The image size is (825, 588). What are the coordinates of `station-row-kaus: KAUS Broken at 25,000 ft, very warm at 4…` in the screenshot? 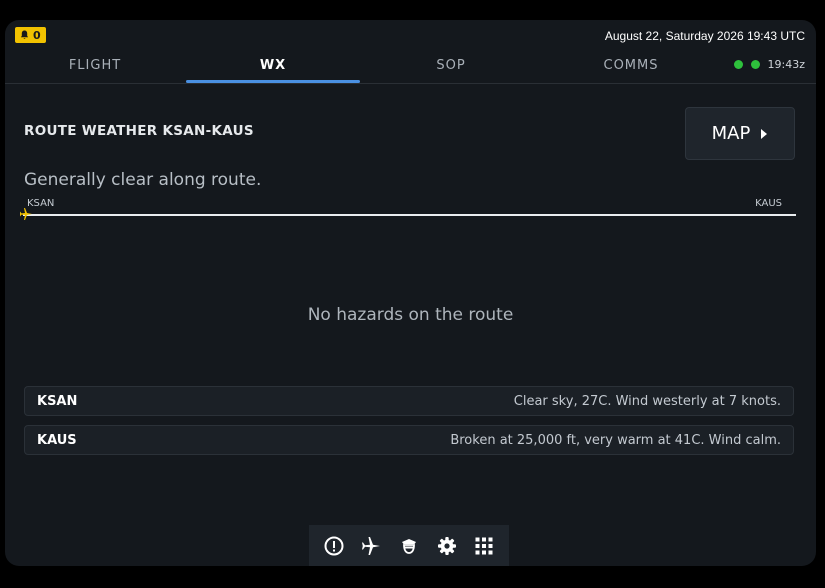 It's located at (409, 440).